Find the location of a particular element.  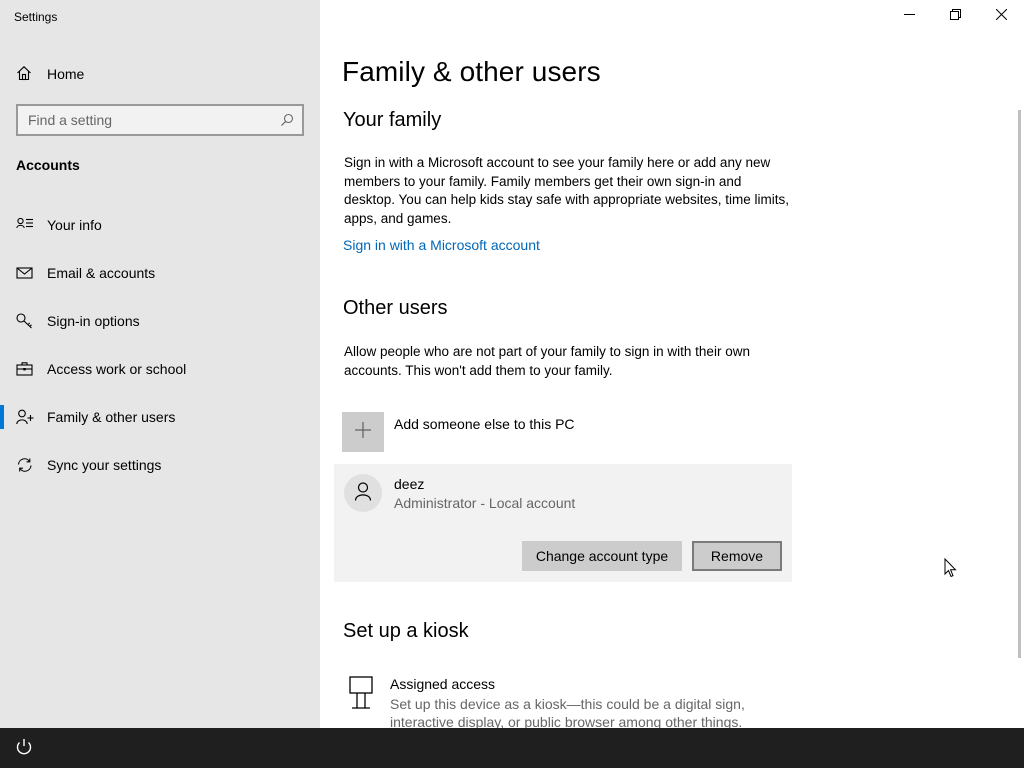

restore-button is located at coordinates (955, 16).